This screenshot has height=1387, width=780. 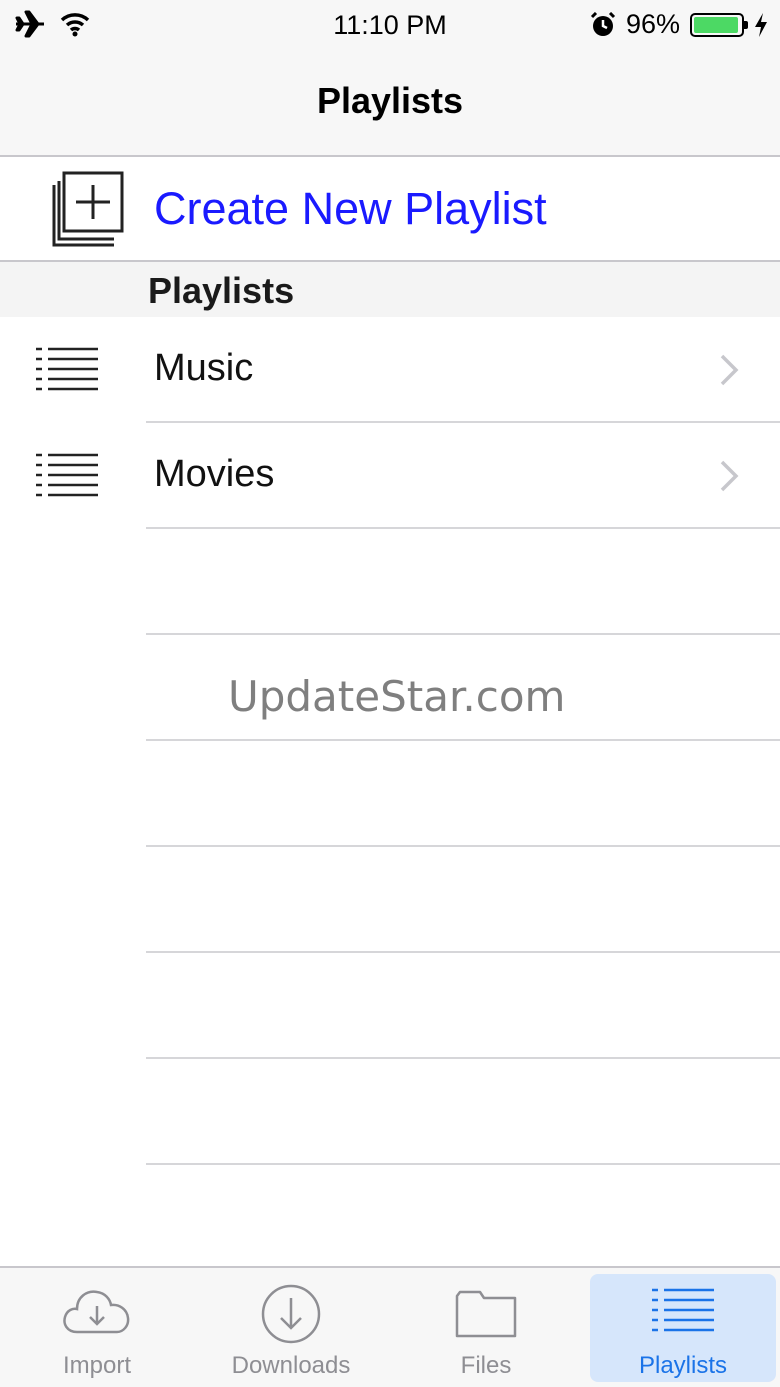 I want to click on tab-bar: Import Downloads Files Playlists, so click(x=390, y=1326).